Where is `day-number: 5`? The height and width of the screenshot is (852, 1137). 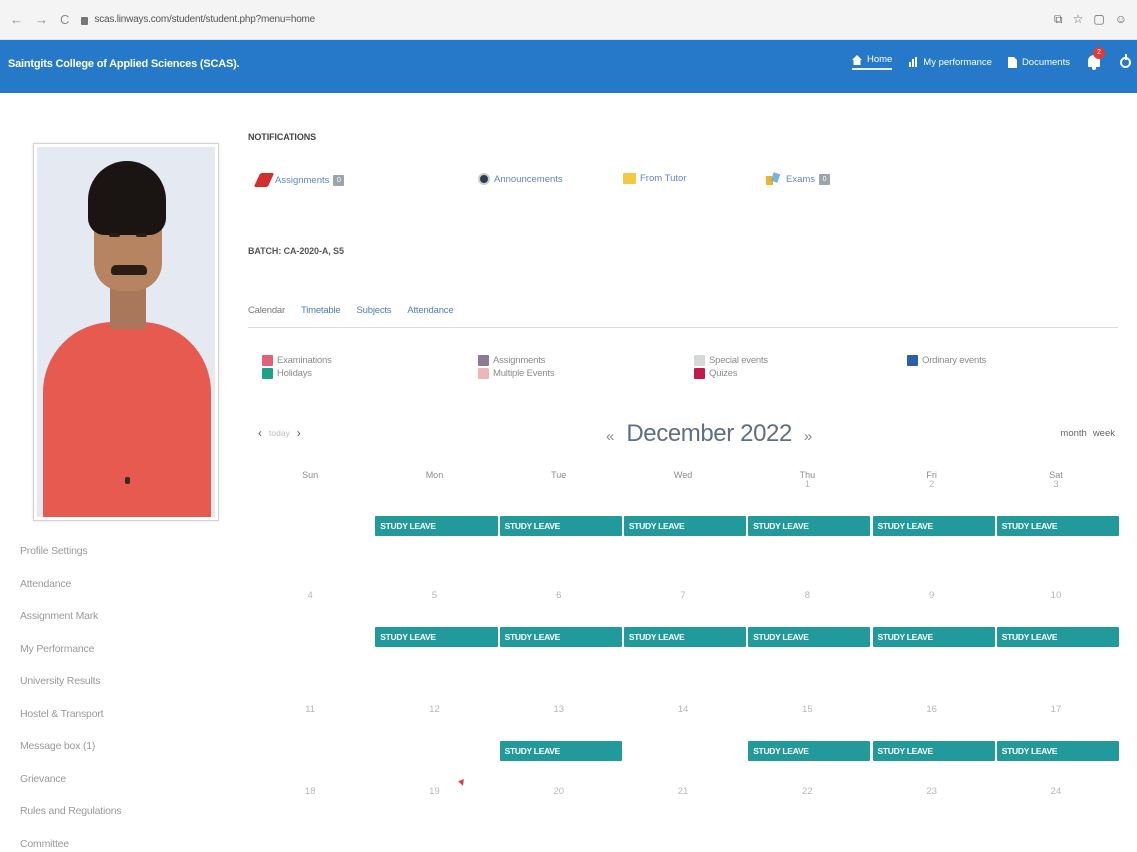
day-number: 5 is located at coordinates (434, 595).